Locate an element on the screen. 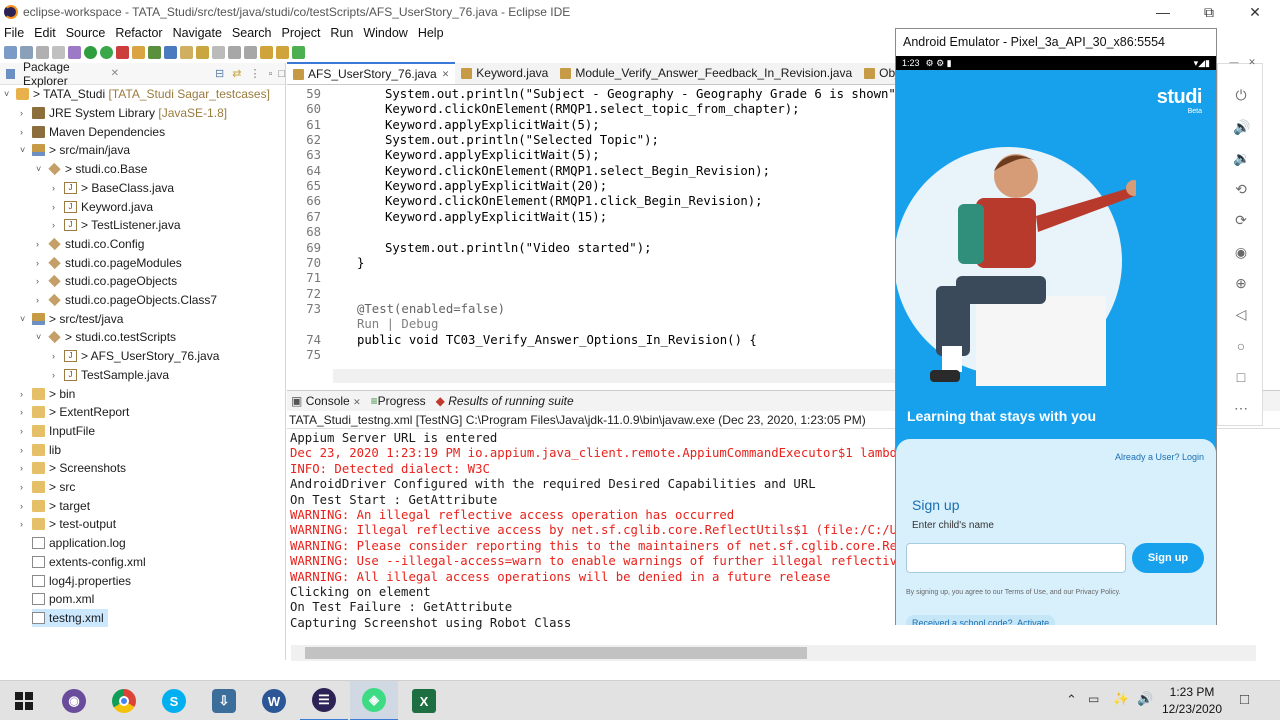 Image resolution: width=1280 pixels, height=720 pixels. menu-help: Help is located at coordinates (431, 33).